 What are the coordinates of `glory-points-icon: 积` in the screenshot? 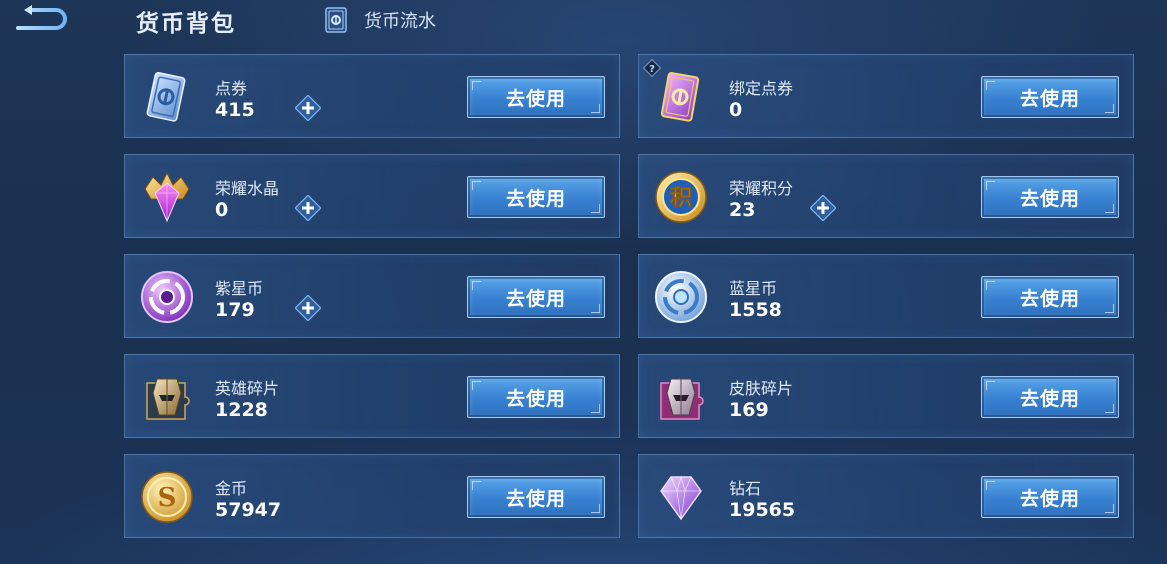 It's located at (681, 197).